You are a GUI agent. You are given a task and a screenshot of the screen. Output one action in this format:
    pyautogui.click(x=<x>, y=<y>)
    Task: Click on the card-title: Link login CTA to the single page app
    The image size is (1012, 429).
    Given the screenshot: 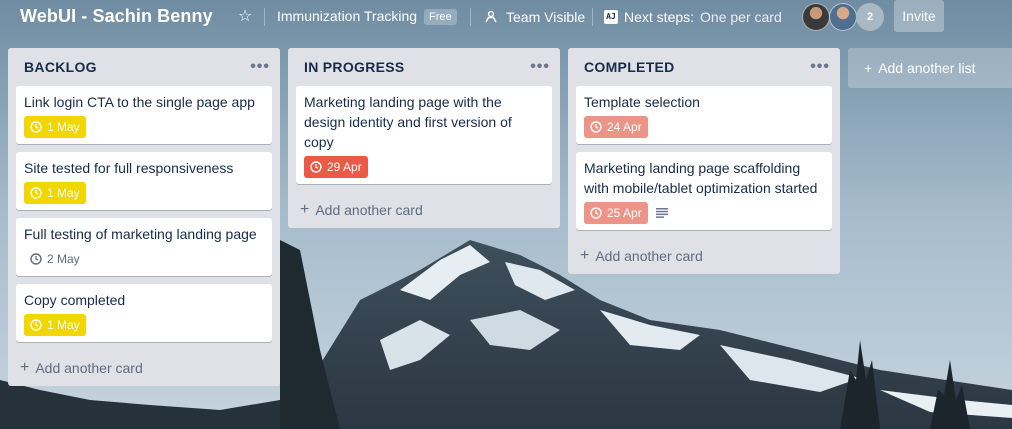 What is the action you would take?
    pyautogui.click(x=139, y=102)
    